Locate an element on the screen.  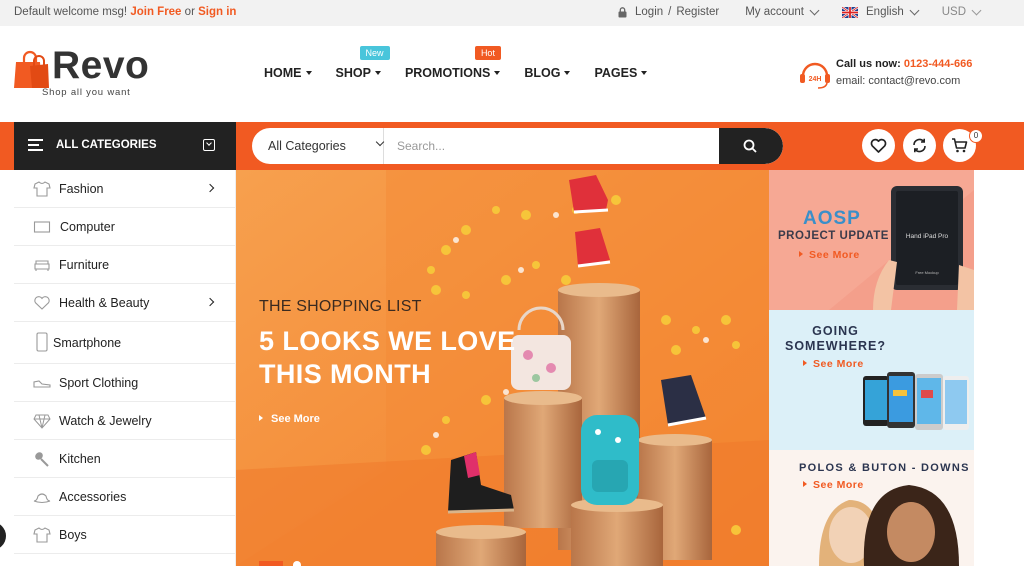
category-item-watch-jewelry: Watch & Jewelry is located at coordinates (124, 421).